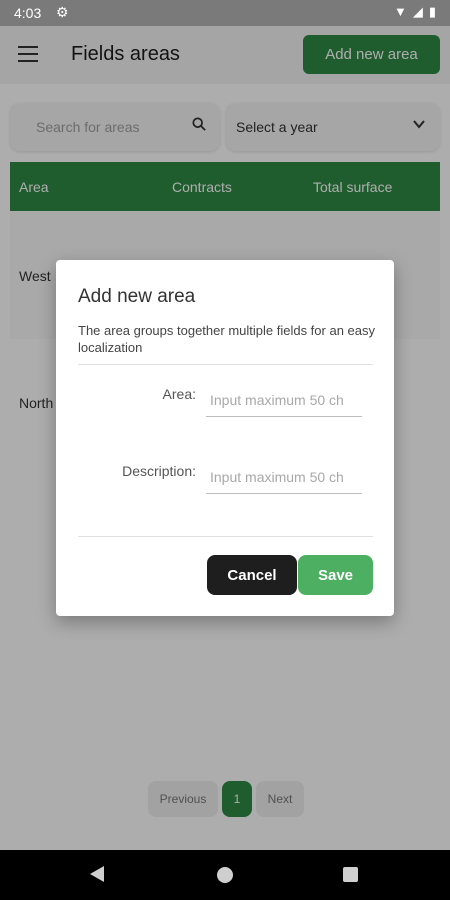 The width and height of the screenshot is (450, 900). What do you see at coordinates (137, 296) in the screenshot?
I see `dialog-title: Add new area` at bounding box center [137, 296].